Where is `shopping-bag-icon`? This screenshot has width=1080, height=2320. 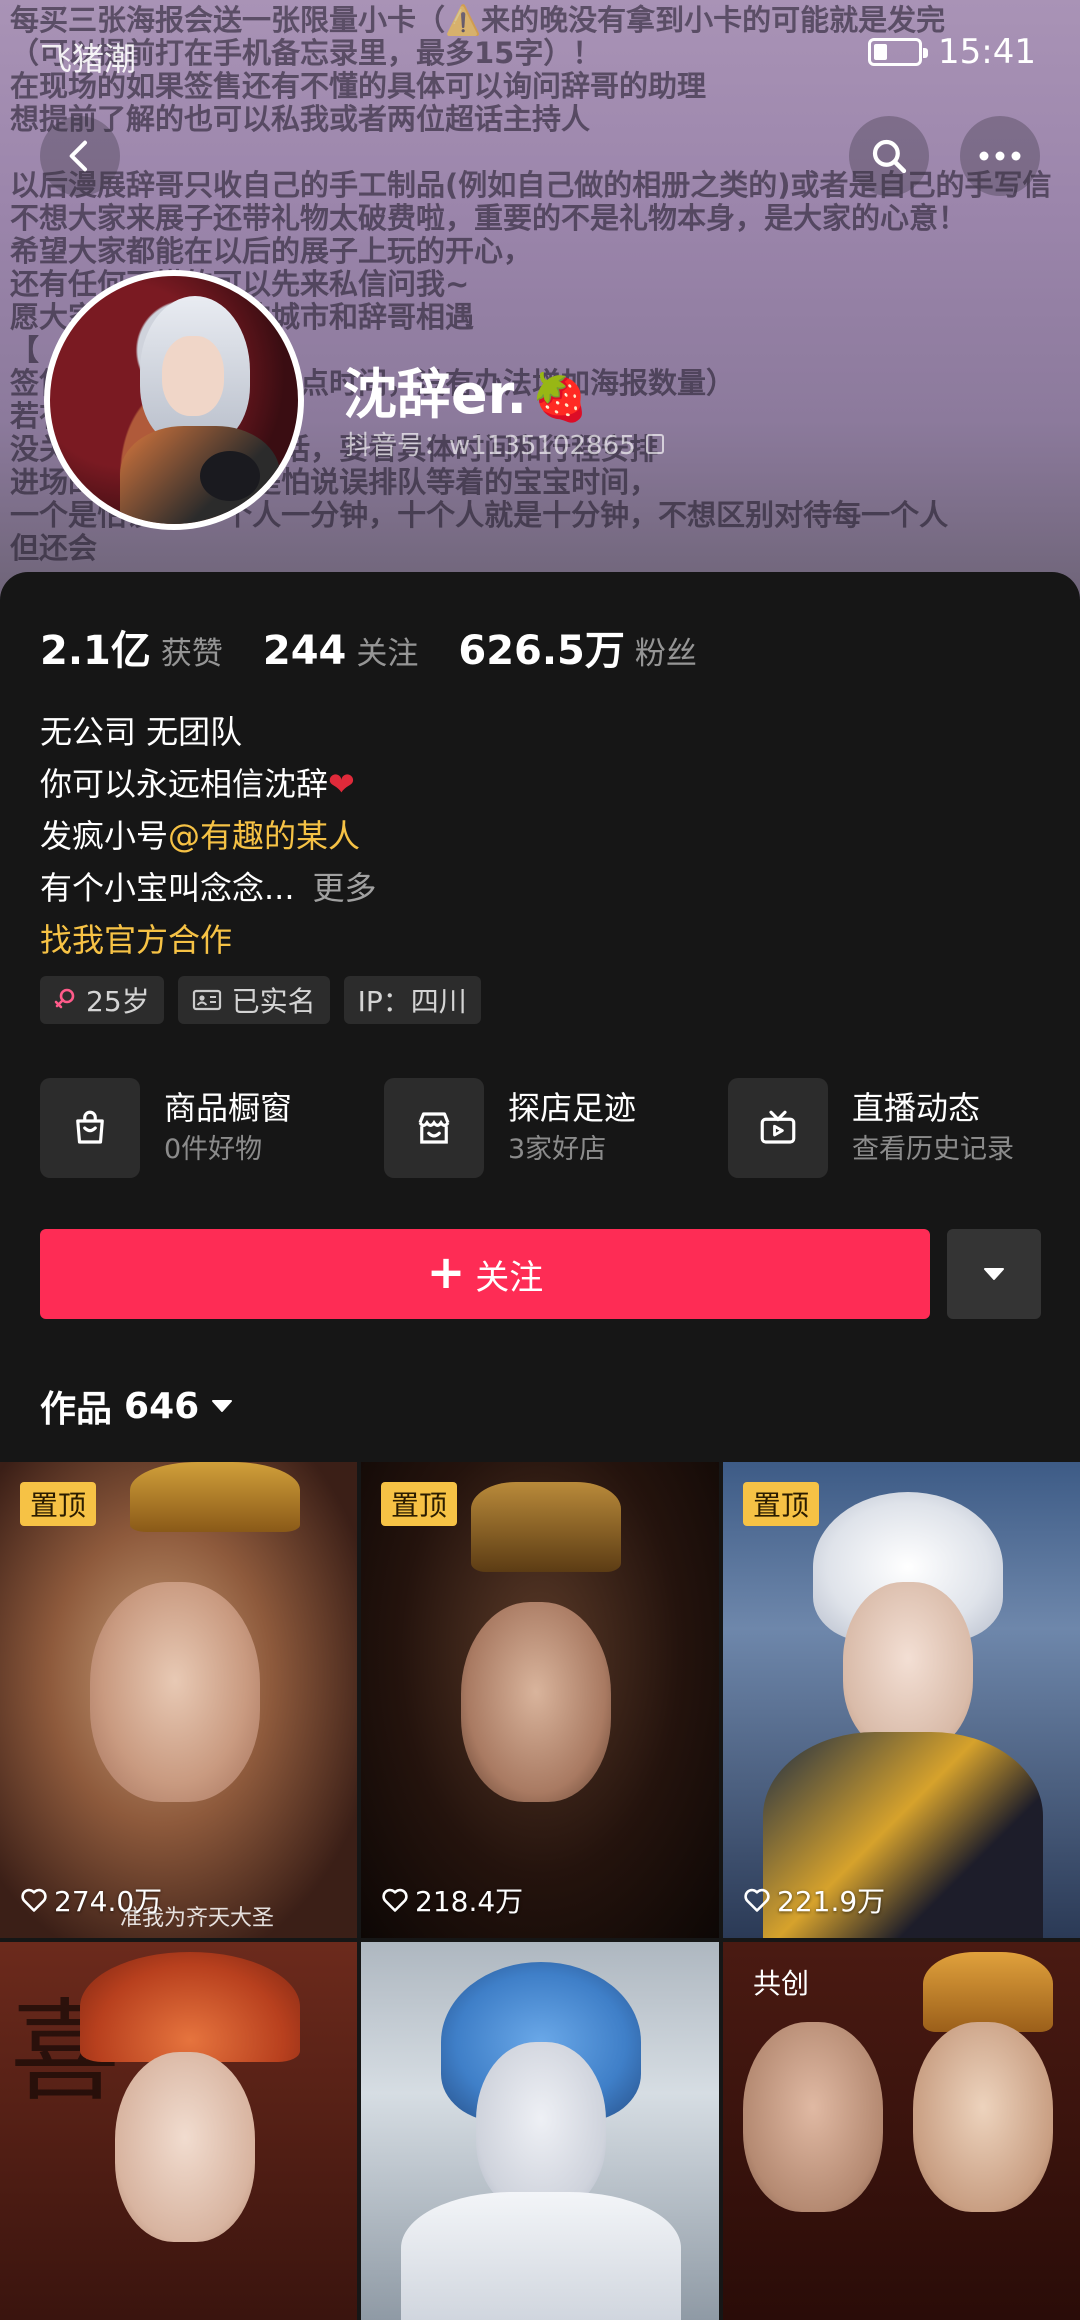 shopping-bag-icon is located at coordinates (90, 1127).